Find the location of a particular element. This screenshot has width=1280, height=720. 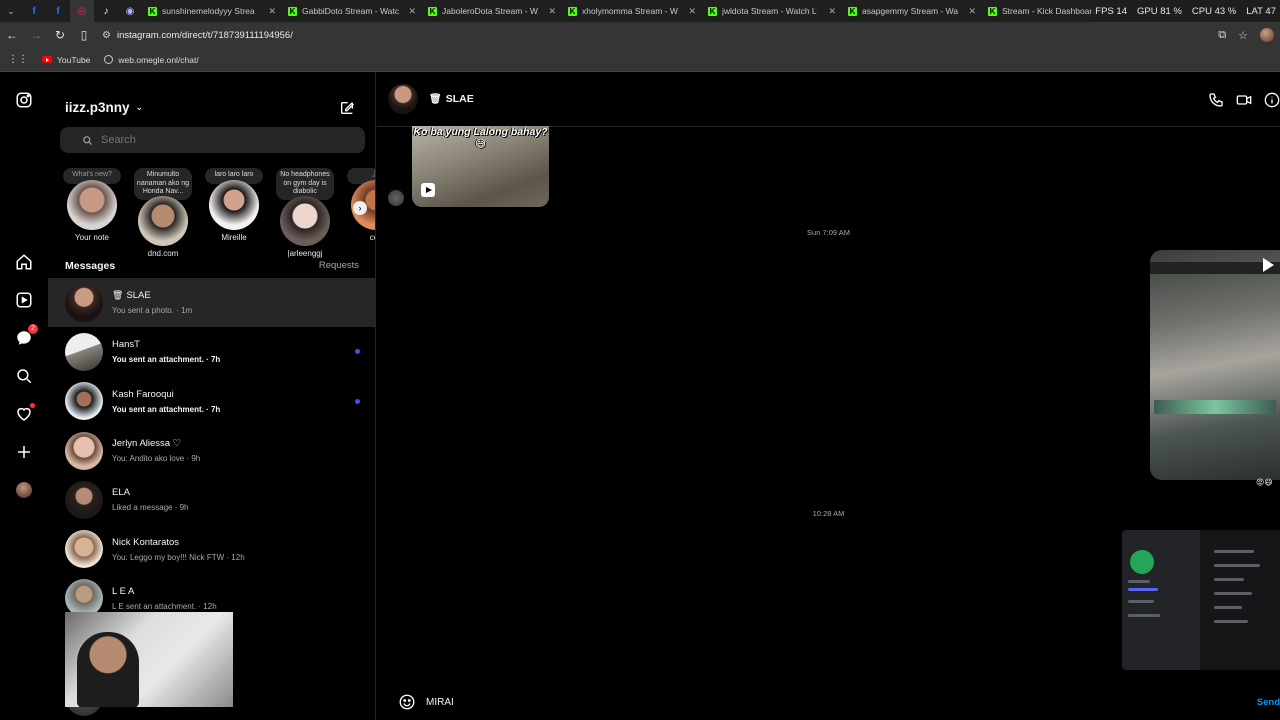

compose-new-message-icon is located at coordinates (347, 108).